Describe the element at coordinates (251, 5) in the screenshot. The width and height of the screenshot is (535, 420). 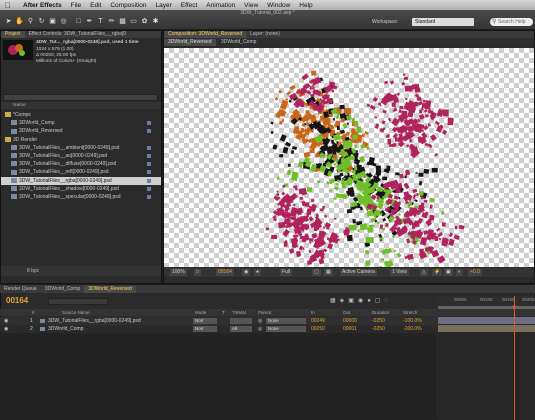
I see `menu-view: View` at that location.